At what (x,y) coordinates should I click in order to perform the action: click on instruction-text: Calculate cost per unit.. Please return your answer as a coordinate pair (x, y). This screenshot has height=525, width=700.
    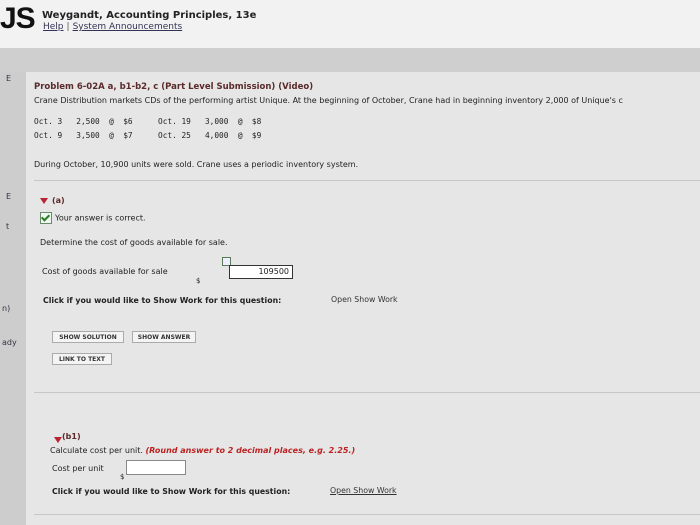
    Looking at the image, I should click on (96, 450).